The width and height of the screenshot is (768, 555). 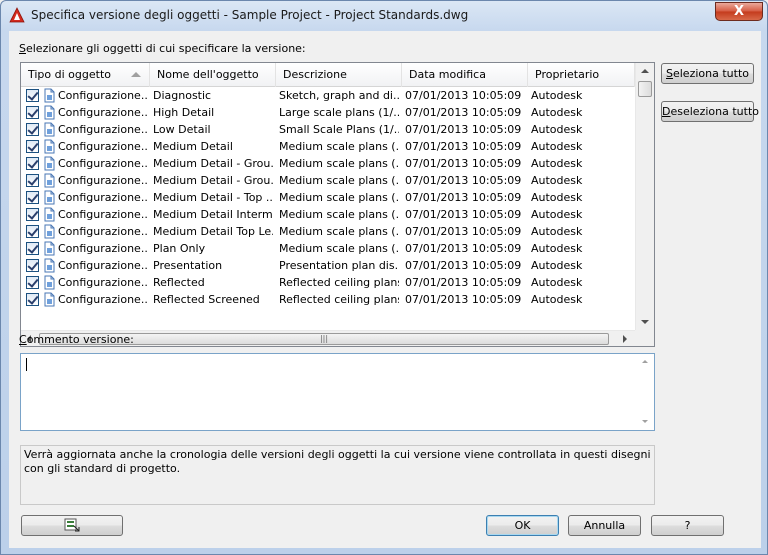 I want to click on deselect-all-label: eseleziona tutto, so click(x=714, y=111).